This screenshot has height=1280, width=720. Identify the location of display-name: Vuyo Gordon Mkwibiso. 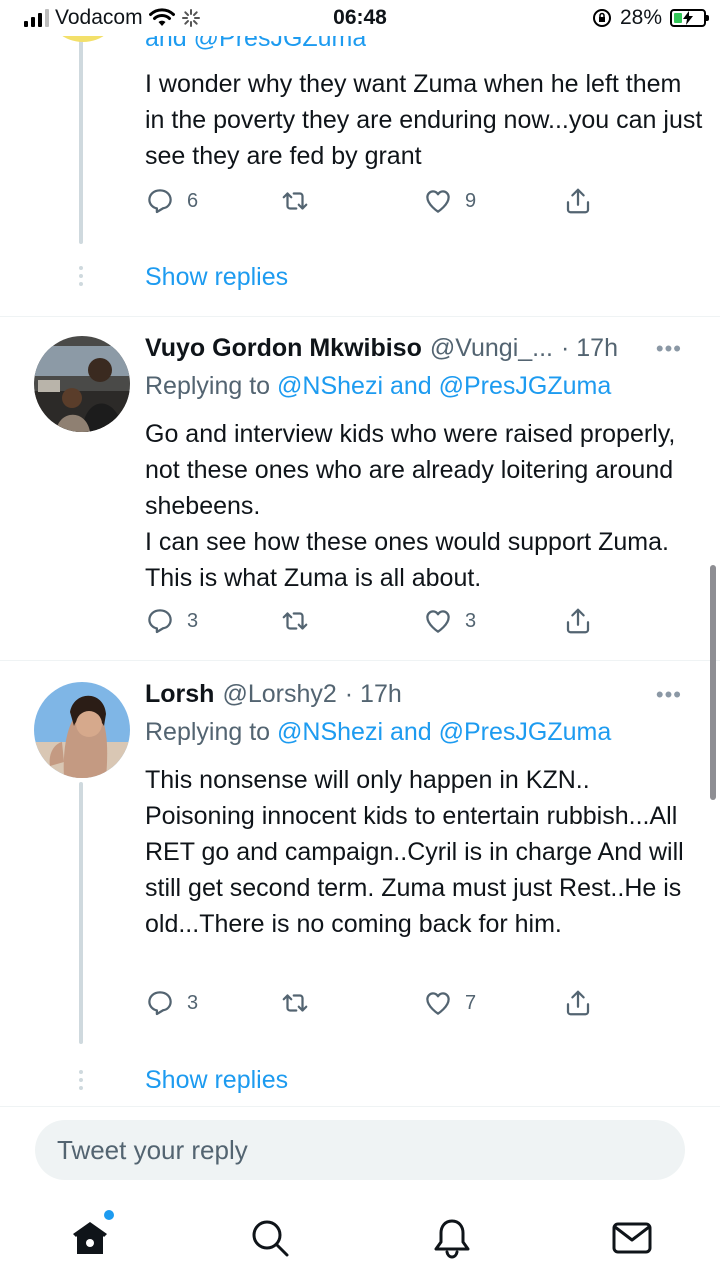
(283, 348).